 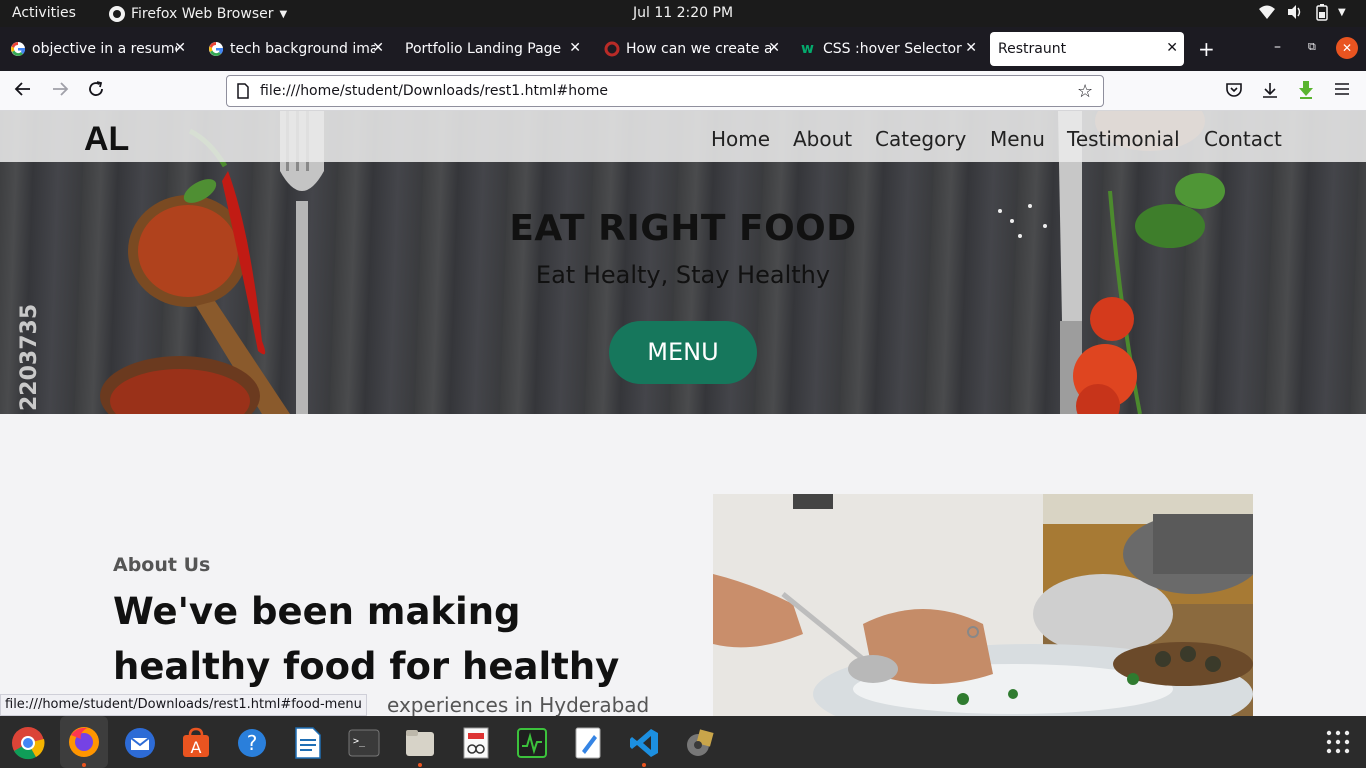 I want to click on nav-link-category: Category, so click(x=920, y=139).